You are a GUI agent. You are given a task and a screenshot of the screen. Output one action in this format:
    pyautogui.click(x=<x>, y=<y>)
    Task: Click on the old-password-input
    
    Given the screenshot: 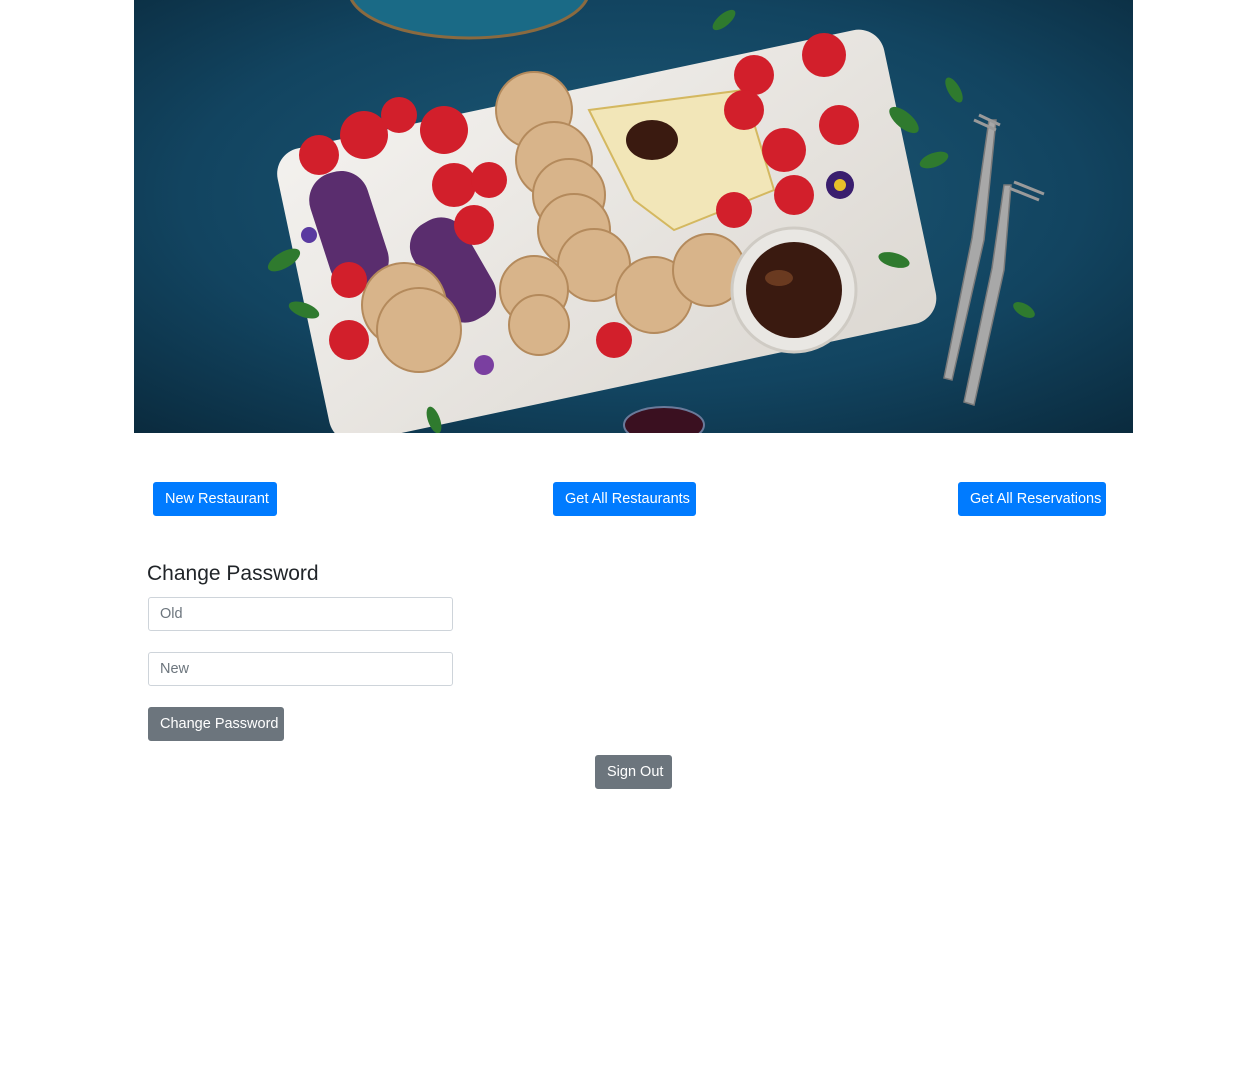 What is the action you would take?
    pyautogui.click(x=300, y=614)
    